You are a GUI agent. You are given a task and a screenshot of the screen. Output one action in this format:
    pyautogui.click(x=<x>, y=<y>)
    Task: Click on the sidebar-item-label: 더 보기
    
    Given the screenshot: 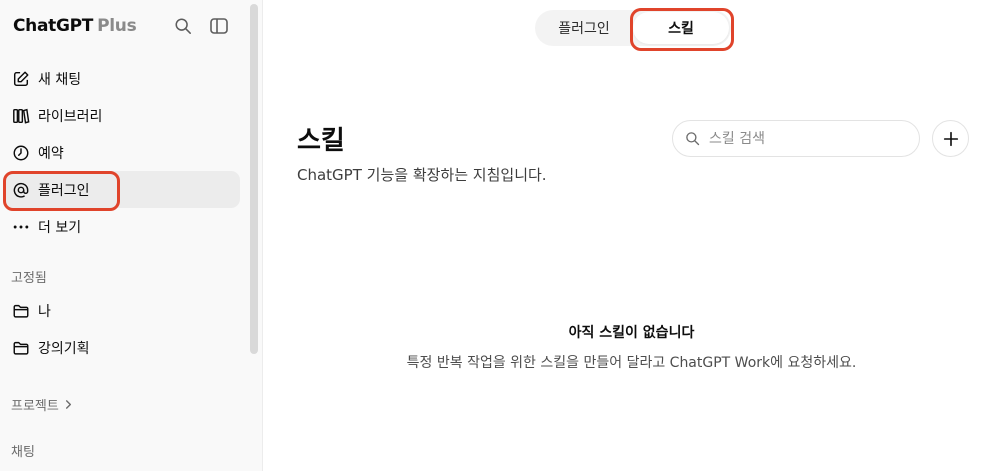 What is the action you would take?
    pyautogui.click(x=60, y=227)
    